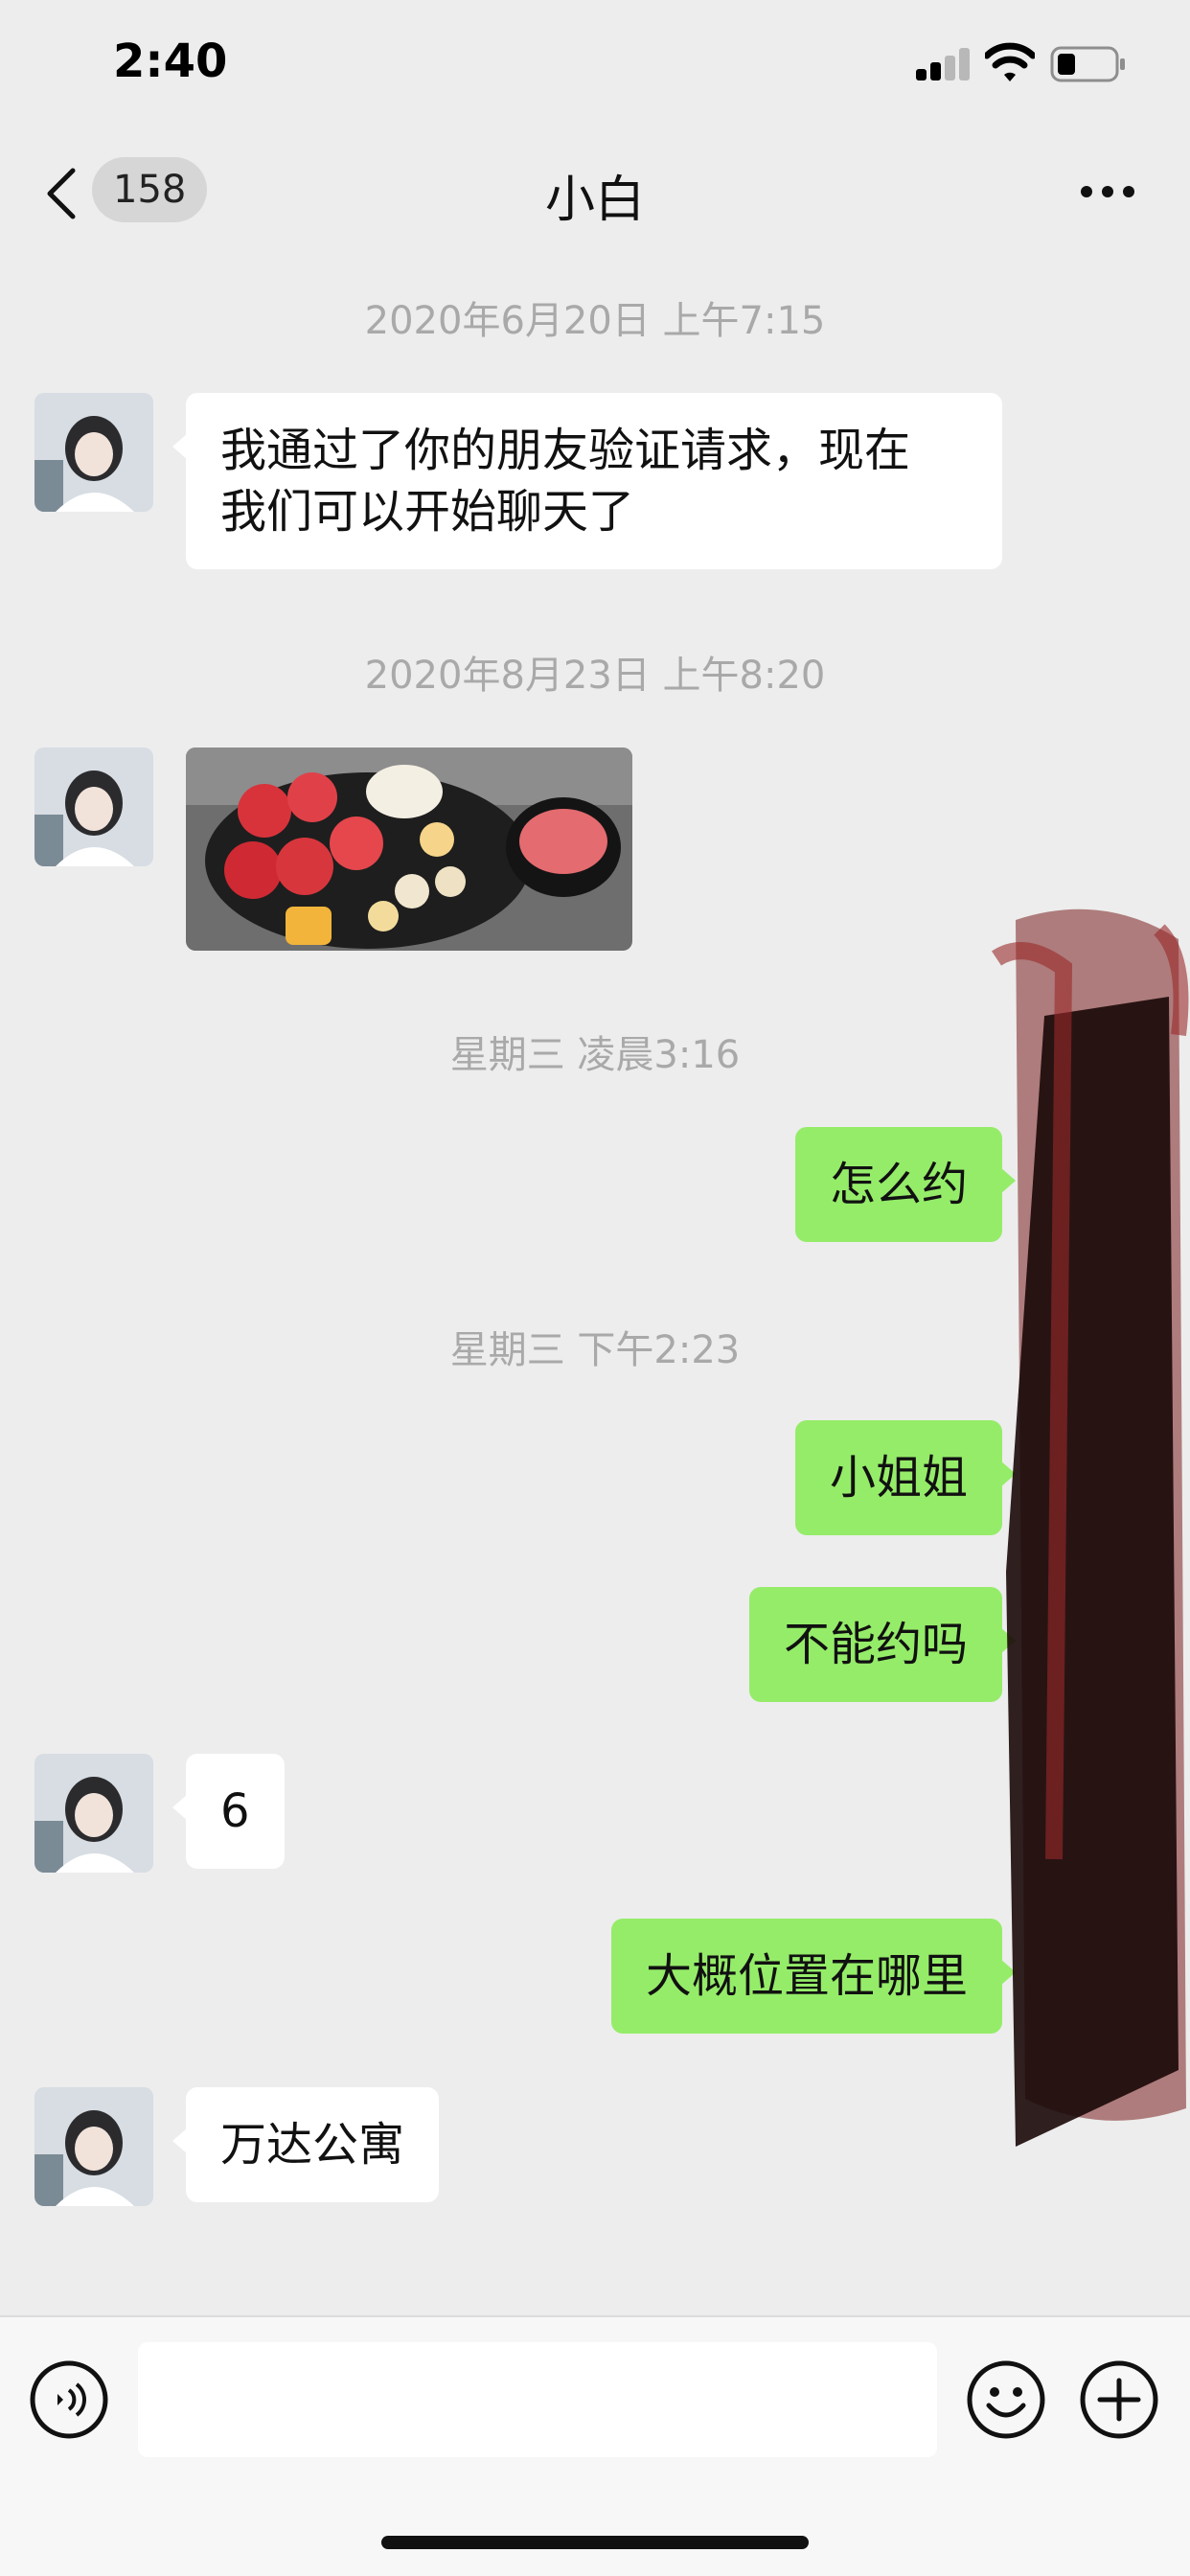 This screenshot has width=1190, height=2576. What do you see at coordinates (587, 481) in the screenshot?
I see `incoming-message-bubble: 我通过了你的朋友验证请求，现在 我们可以开始聊天了` at bounding box center [587, 481].